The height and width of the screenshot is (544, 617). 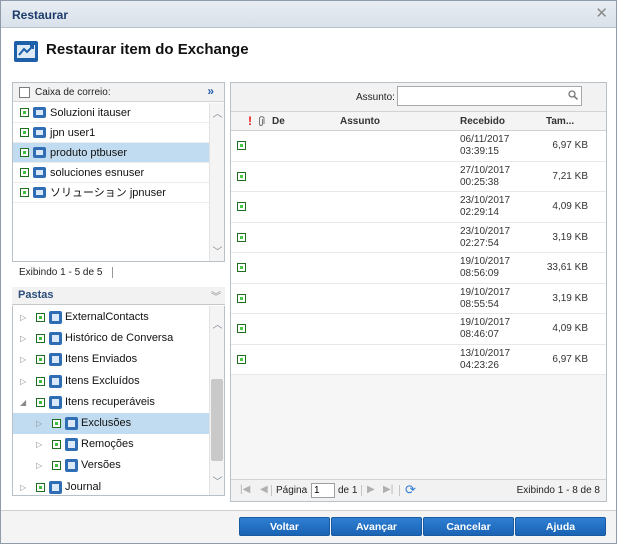 What do you see at coordinates (261, 123) in the screenshot?
I see `attachment-icon` at bounding box center [261, 123].